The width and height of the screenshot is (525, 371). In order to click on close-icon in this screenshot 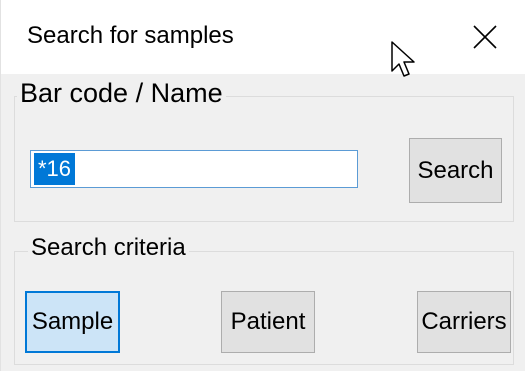, I will do `click(485, 37)`.